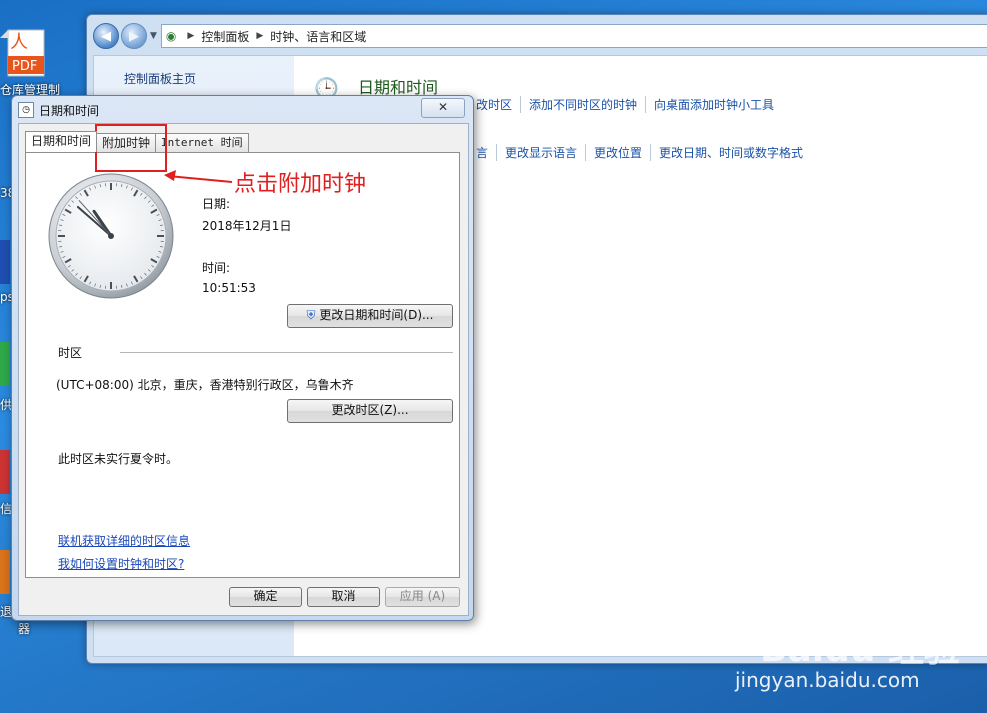 This screenshot has width=987, height=713. What do you see at coordinates (573, 36) in the screenshot?
I see `address-bar: ◉ ▶ 控制面板 ▶ 时钟、语言和区域` at bounding box center [573, 36].